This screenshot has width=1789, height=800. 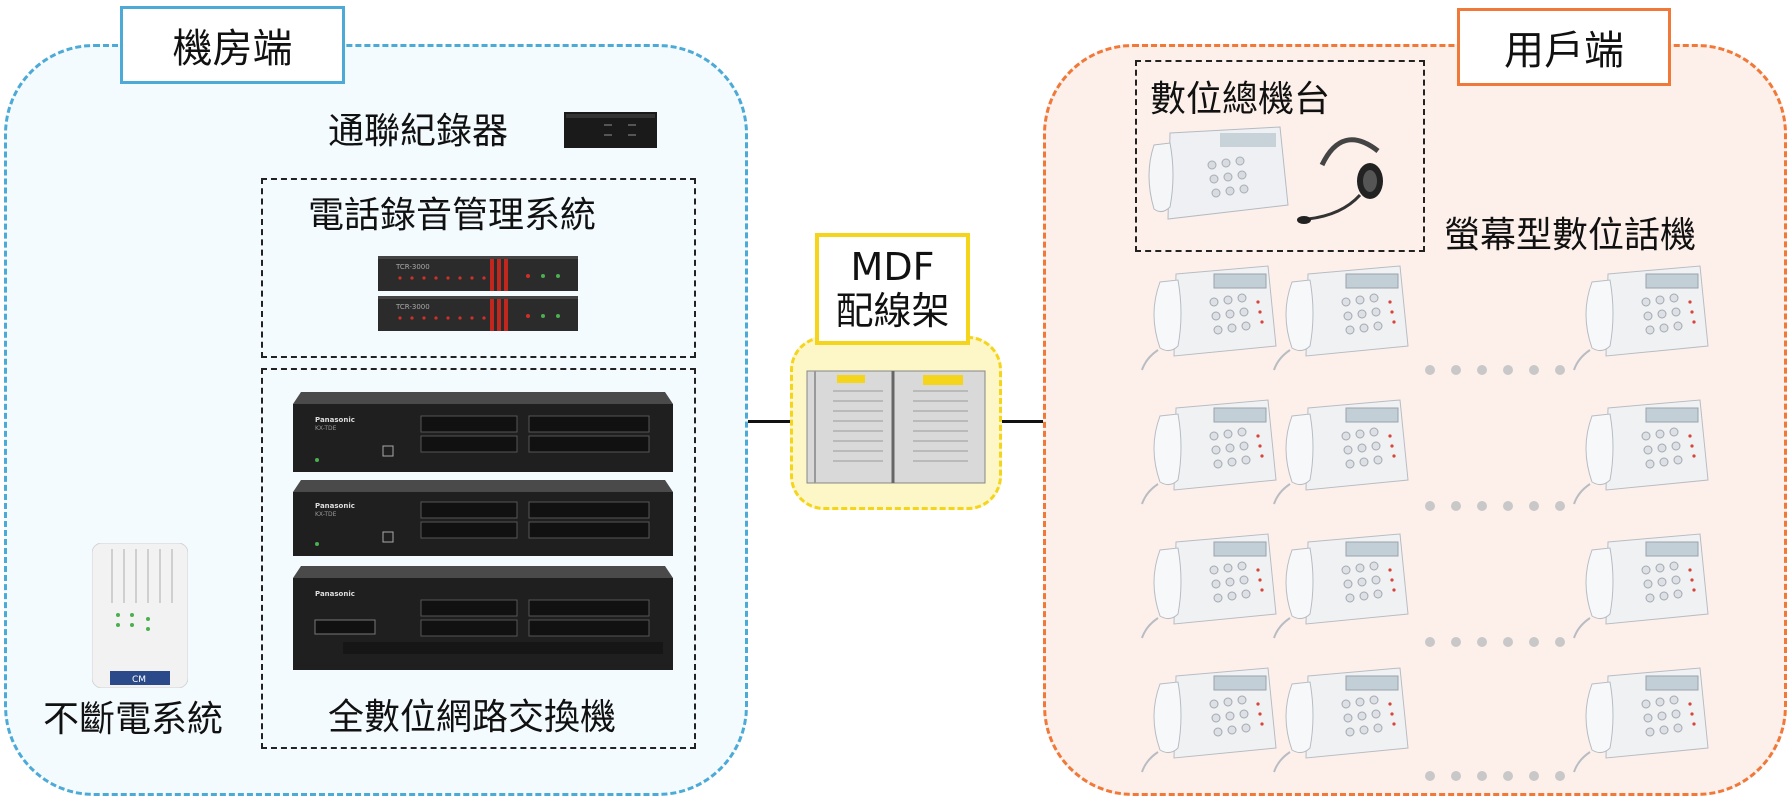 I want to click on console-phone-icon, so click(x=1218, y=173).